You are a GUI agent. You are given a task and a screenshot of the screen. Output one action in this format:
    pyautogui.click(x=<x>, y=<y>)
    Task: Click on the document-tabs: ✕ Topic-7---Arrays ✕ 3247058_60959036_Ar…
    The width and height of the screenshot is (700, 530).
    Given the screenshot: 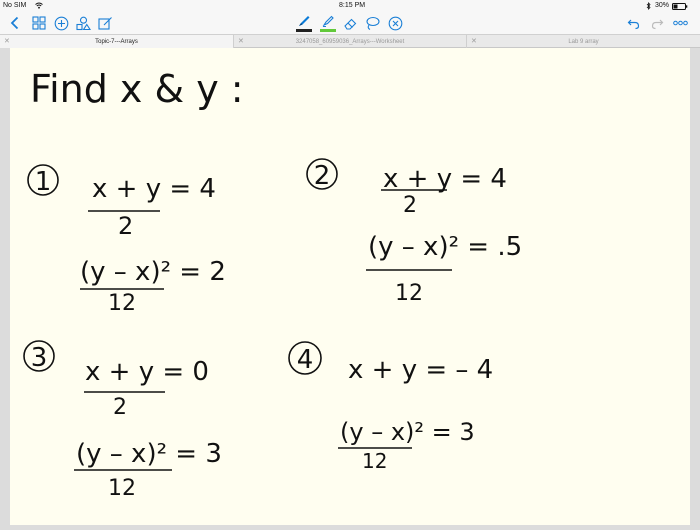 What is the action you would take?
    pyautogui.click(x=350, y=41)
    